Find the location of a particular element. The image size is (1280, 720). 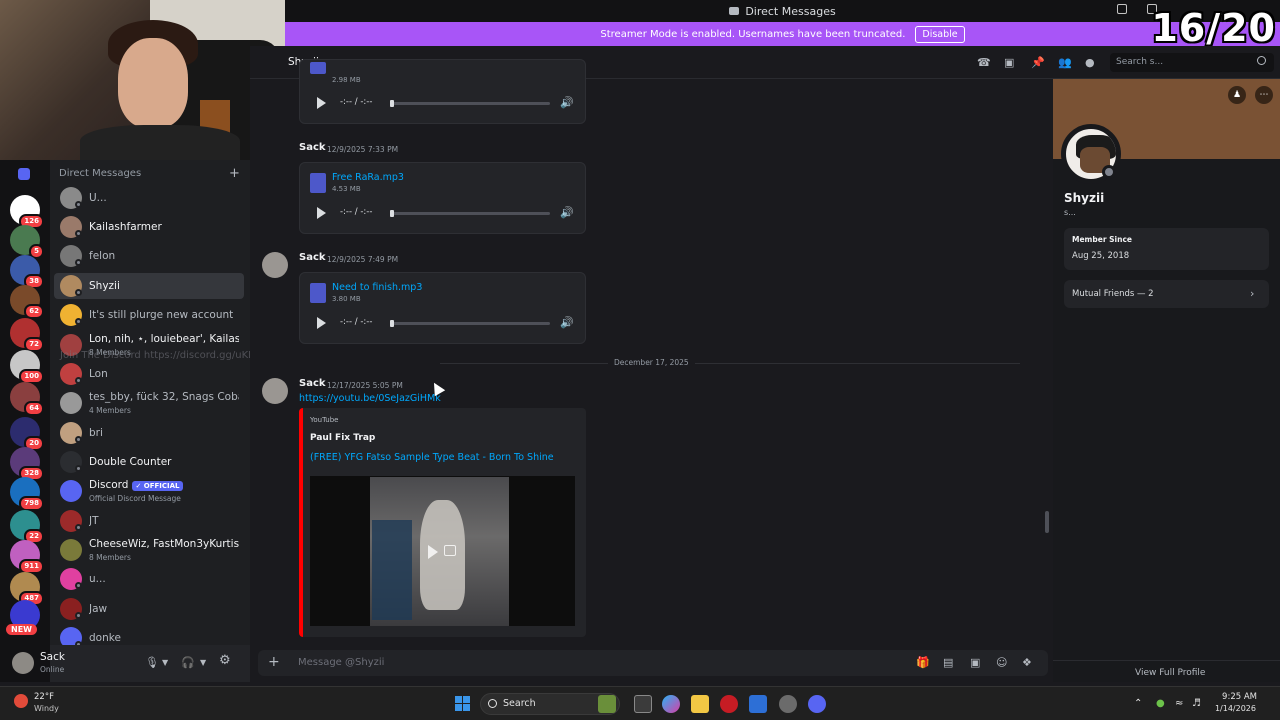

clock-time: 9:25 AM is located at coordinates (1239, 697).